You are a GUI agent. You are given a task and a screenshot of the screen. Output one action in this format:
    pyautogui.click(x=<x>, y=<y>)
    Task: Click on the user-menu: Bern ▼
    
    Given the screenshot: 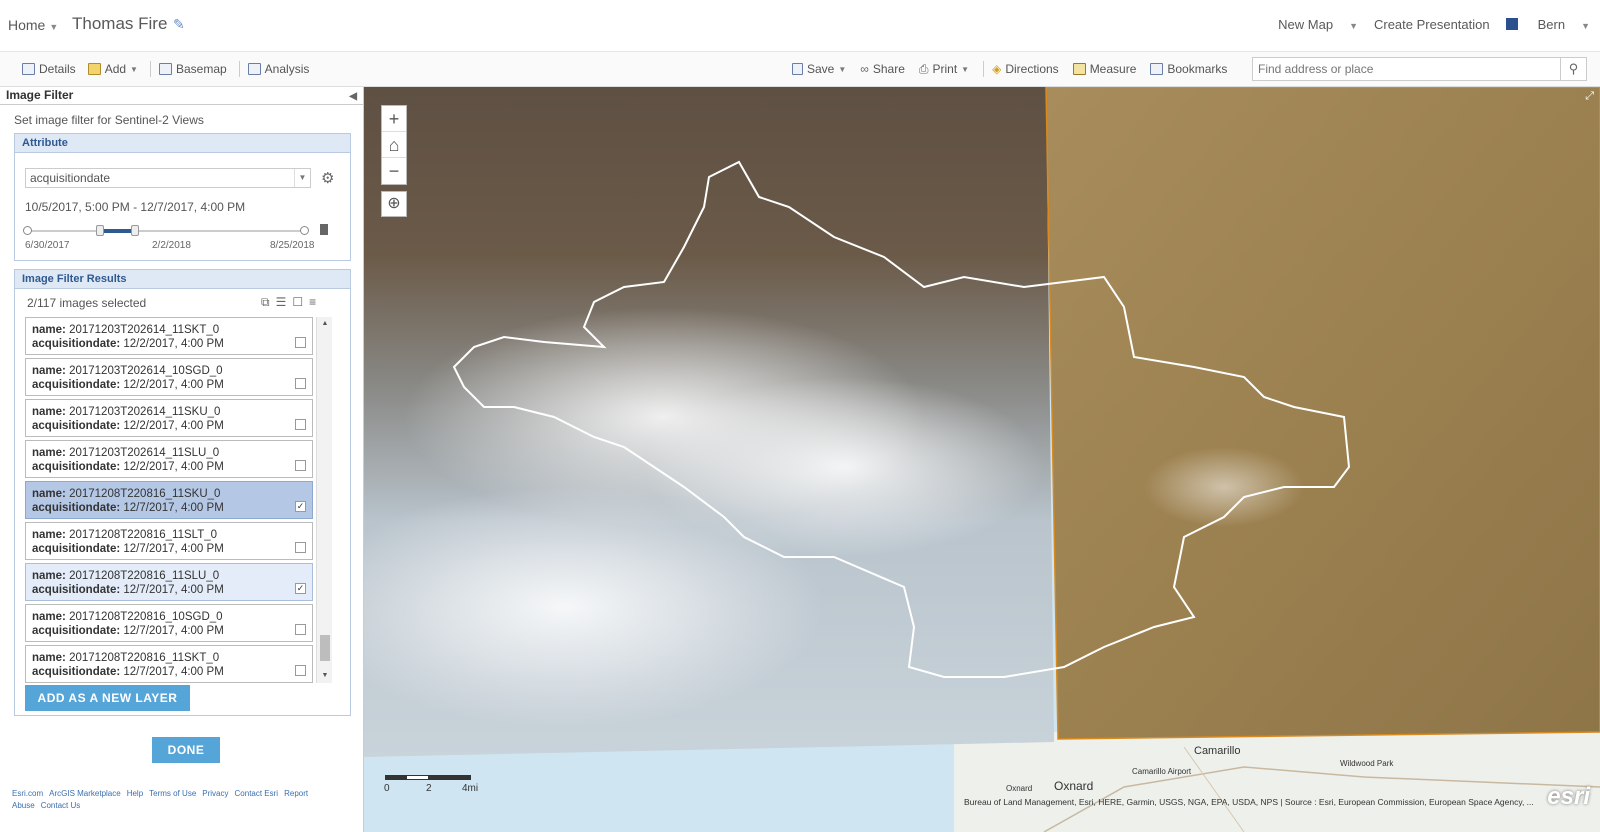 What is the action you would take?
    pyautogui.click(x=1547, y=24)
    